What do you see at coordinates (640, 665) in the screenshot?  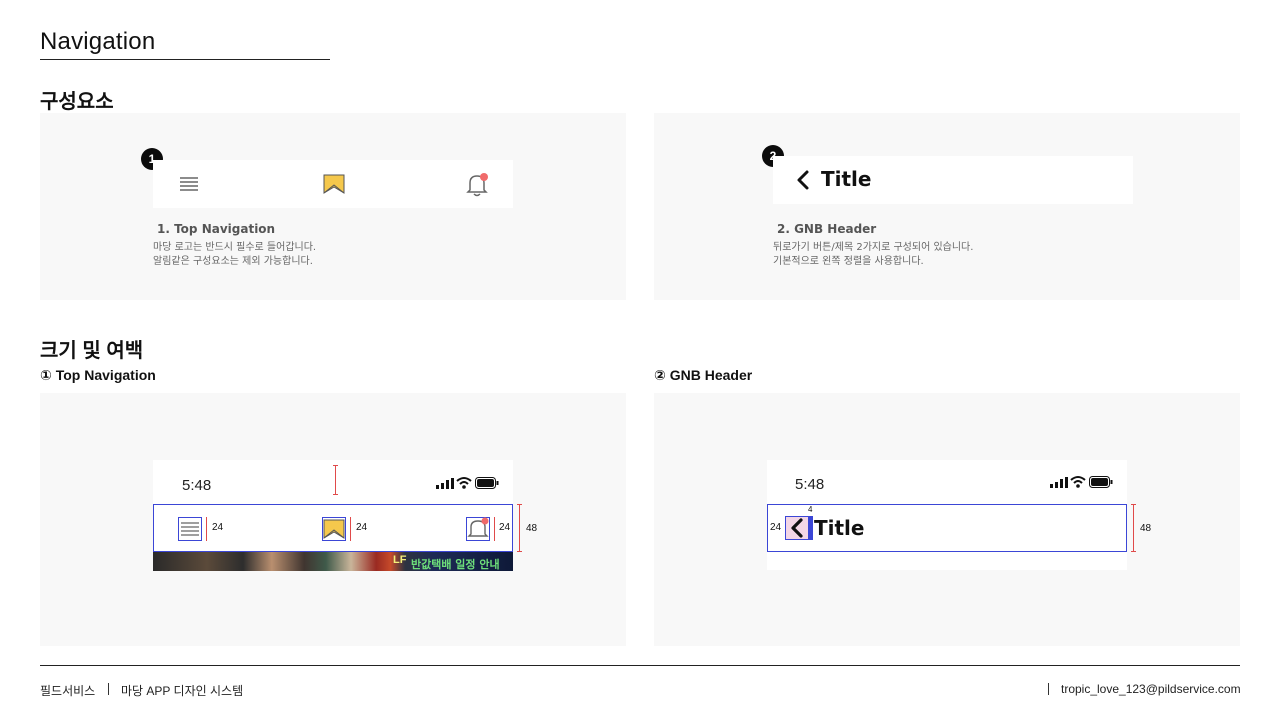 I see `footer-divider` at bounding box center [640, 665].